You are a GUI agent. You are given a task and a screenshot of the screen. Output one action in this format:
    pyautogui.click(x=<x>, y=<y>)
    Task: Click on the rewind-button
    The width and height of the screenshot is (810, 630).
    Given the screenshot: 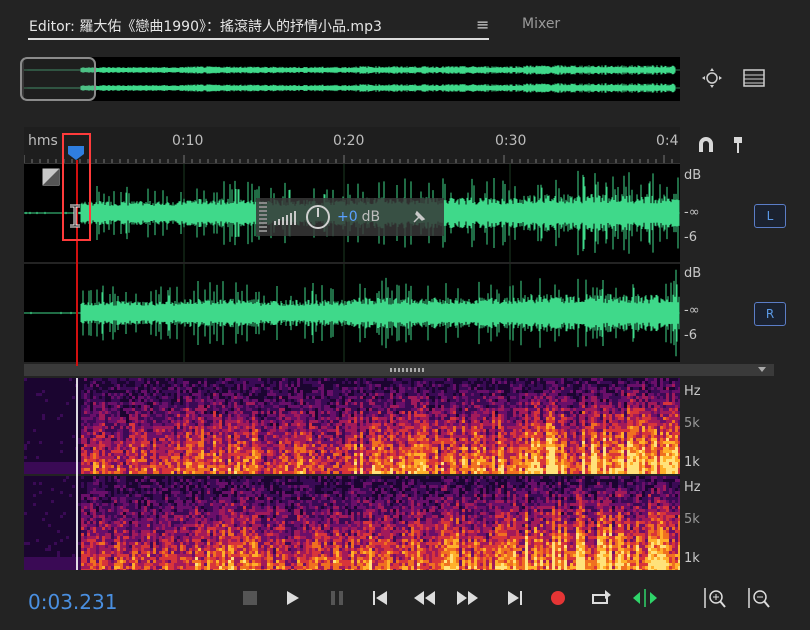 What is the action you would take?
    pyautogui.click(x=425, y=598)
    